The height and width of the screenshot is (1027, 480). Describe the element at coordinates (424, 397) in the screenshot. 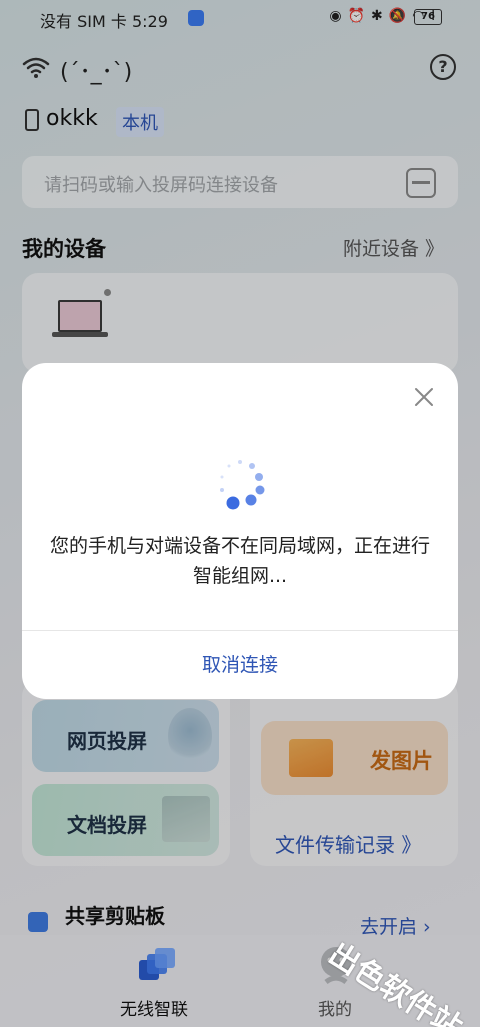

I see `close-icon` at that location.